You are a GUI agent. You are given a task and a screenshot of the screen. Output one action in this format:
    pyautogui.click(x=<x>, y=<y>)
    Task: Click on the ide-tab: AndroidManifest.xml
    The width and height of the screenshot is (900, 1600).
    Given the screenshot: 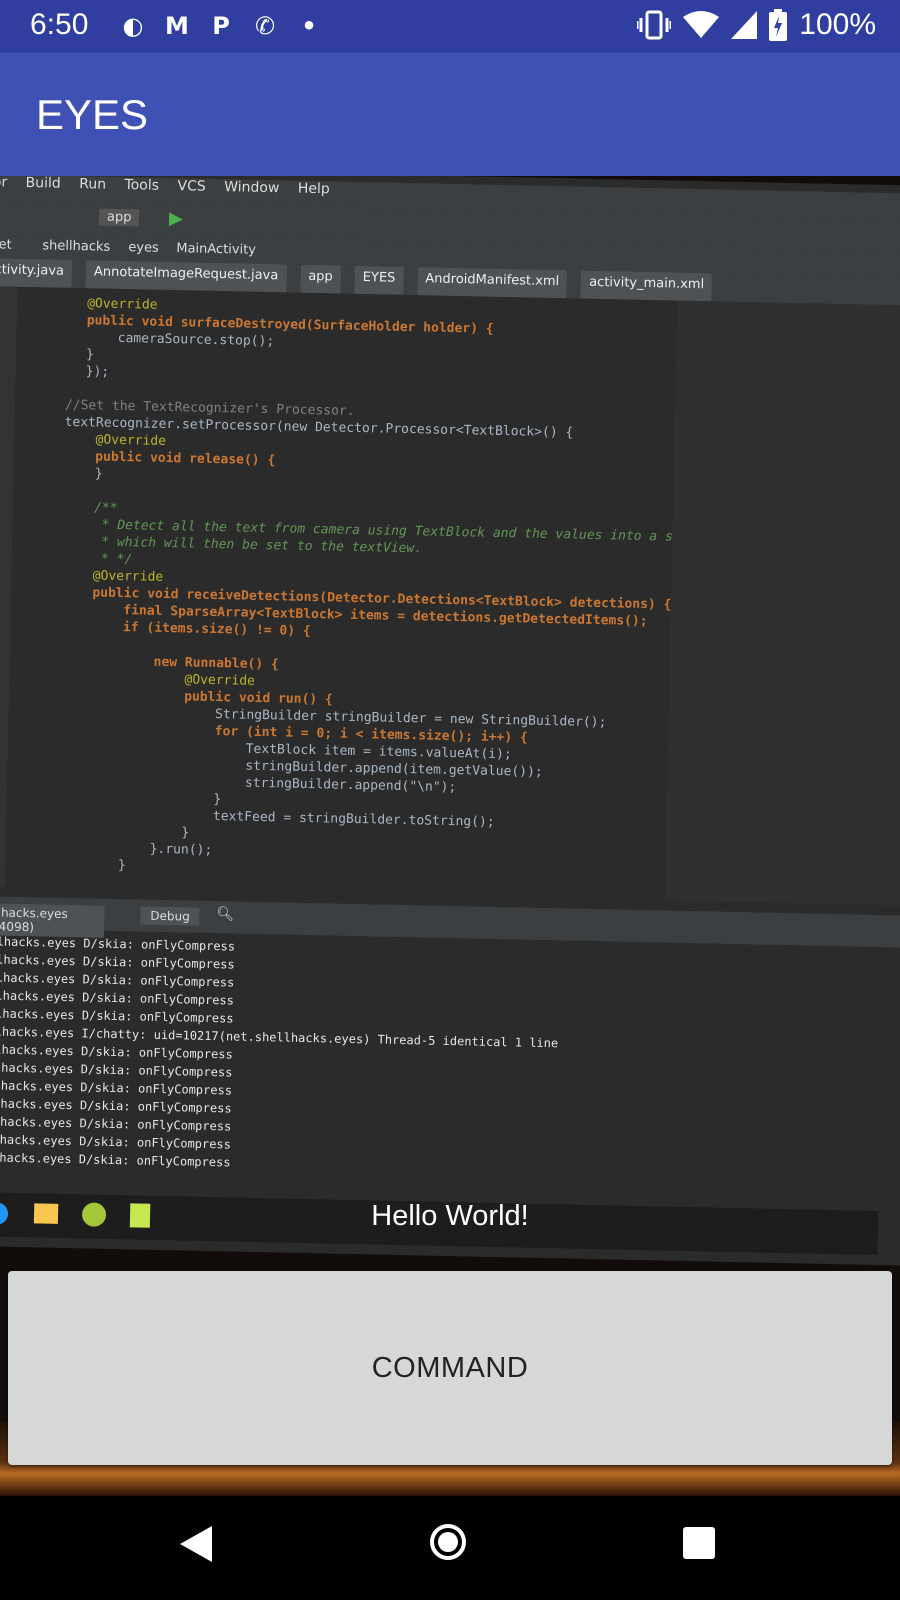 What is the action you would take?
    pyautogui.click(x=492, y=283)
    